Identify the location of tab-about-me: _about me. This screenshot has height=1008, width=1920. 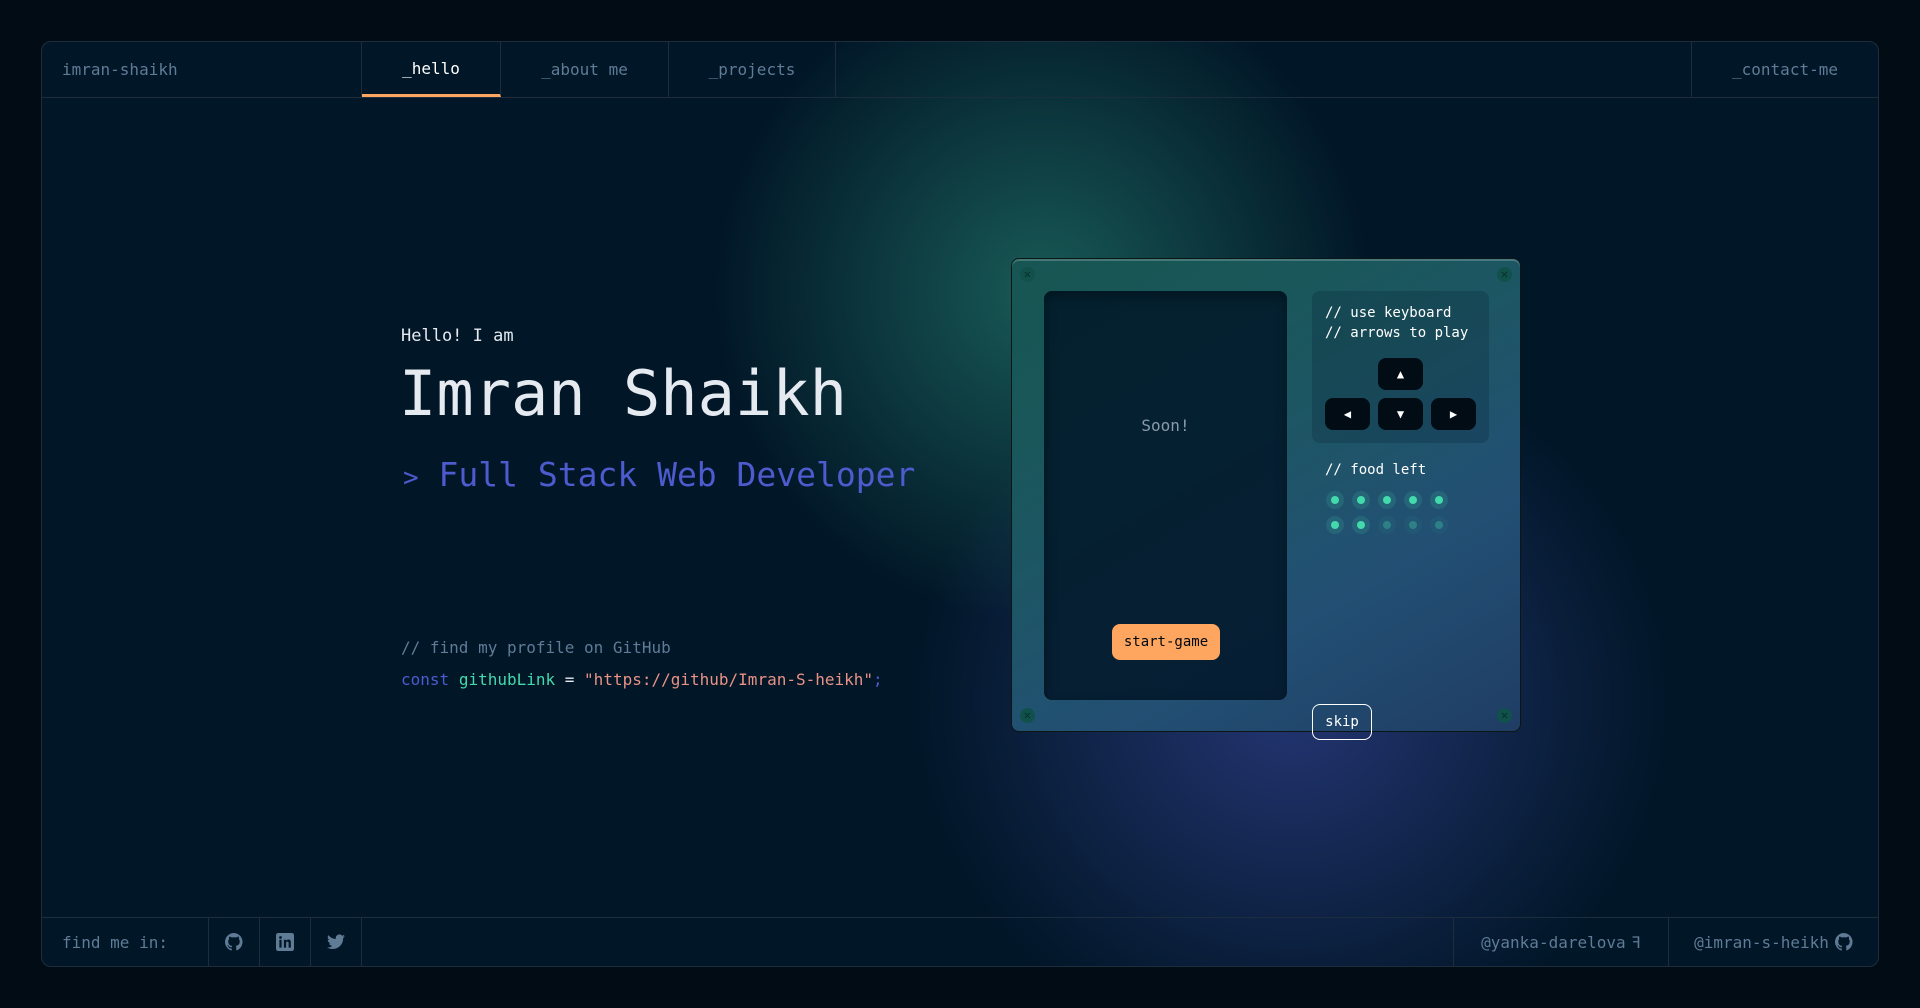
(585, 69).